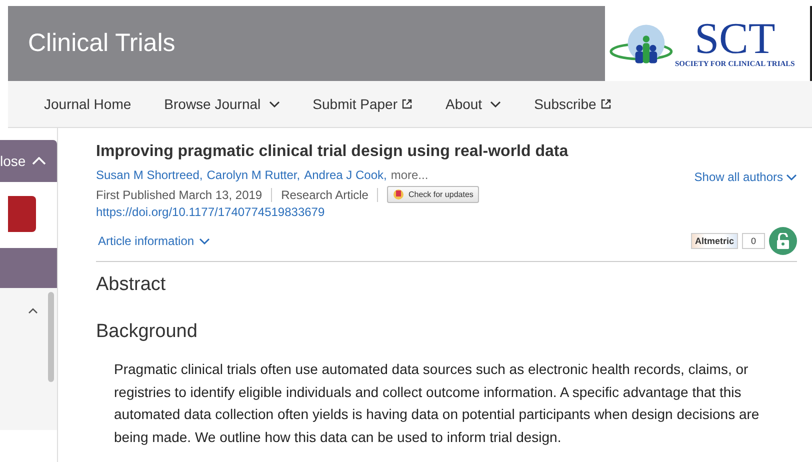  What do you see at coordinates (735, 39) in the screenshot?
I see `logo-wordmark: SCT` at bounding box center [735, 39].